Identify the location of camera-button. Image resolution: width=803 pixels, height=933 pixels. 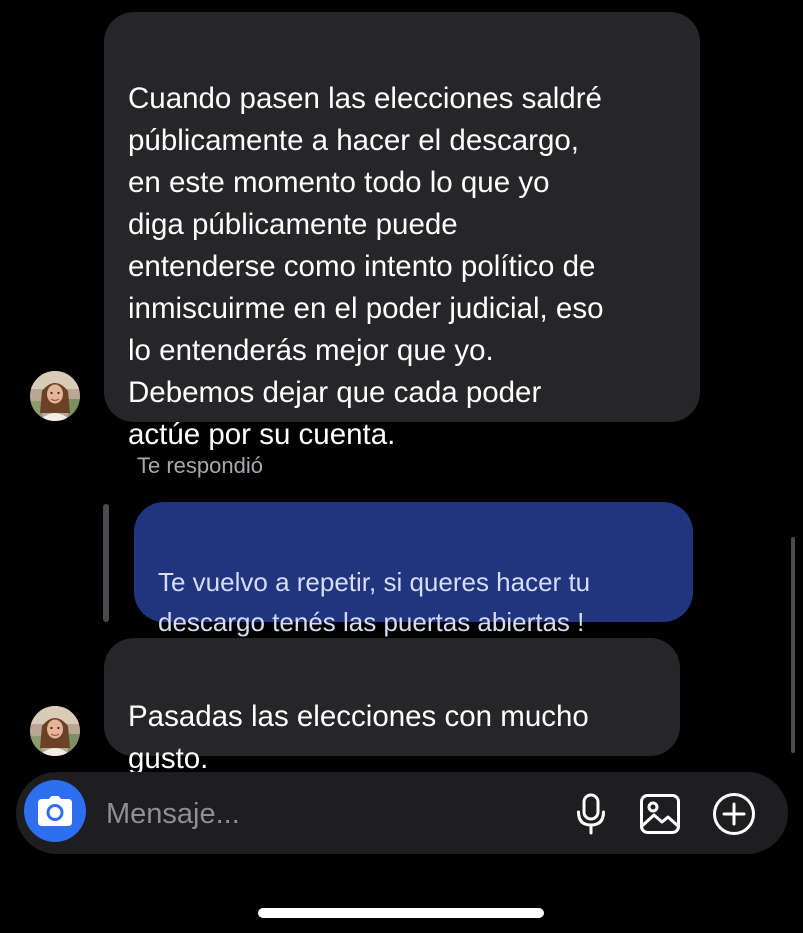
(55, 811).